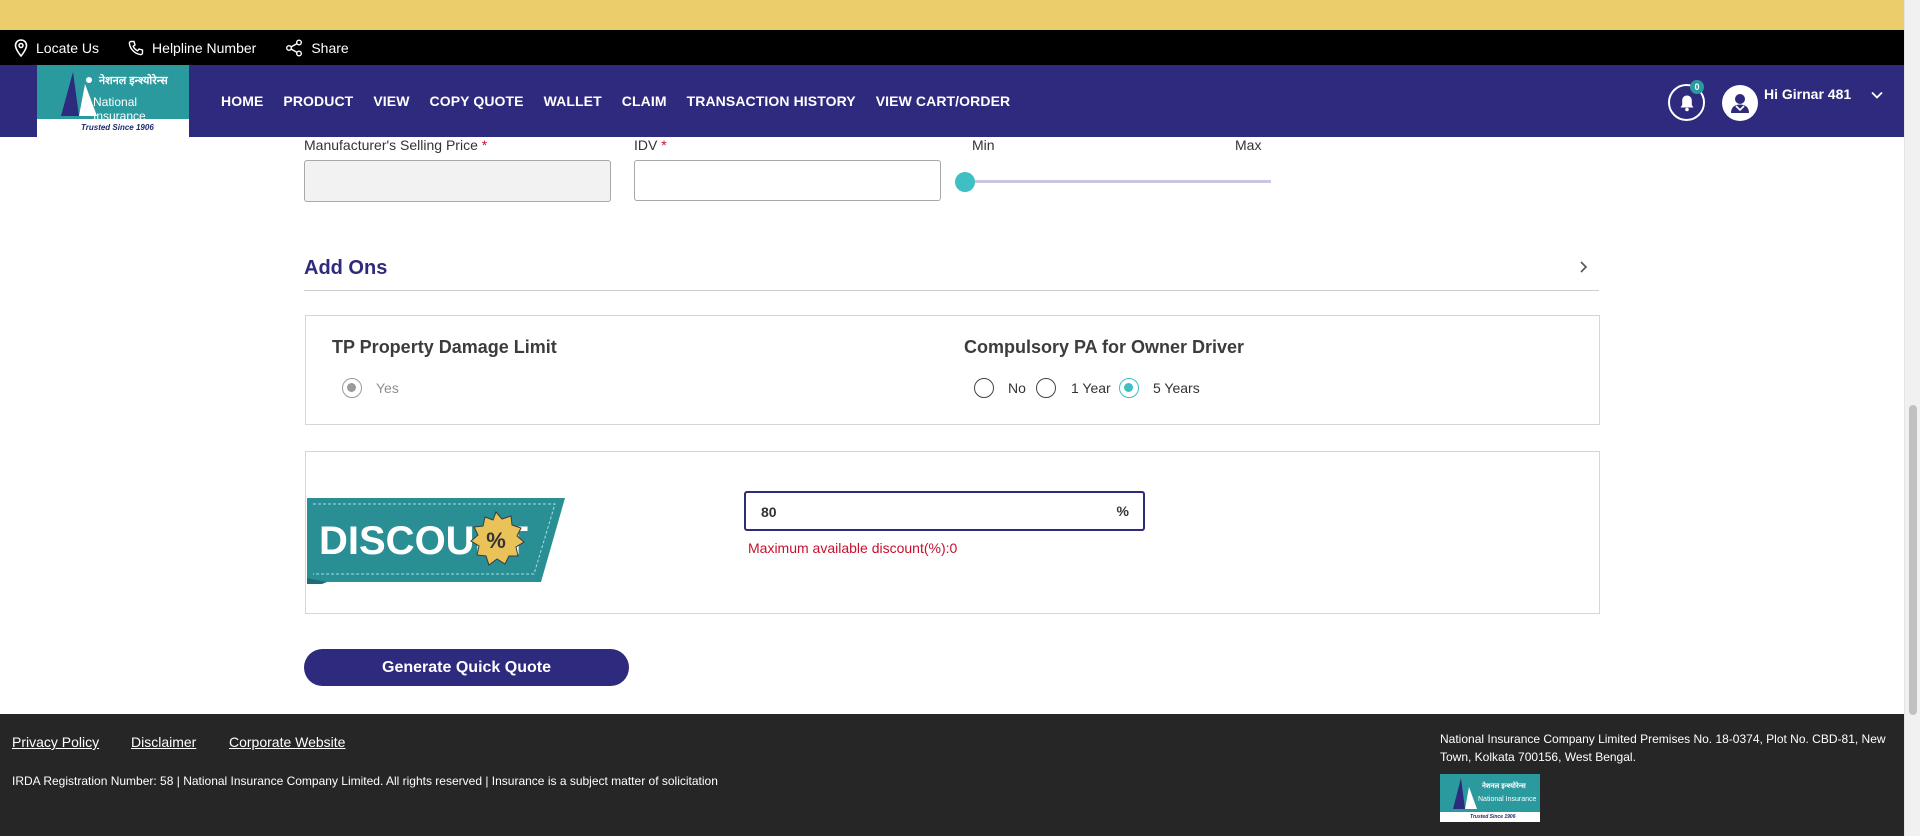 This screenshot has height=836, width=1920. I want to click on helpline-label: Helpline Number, so click(204, 47).